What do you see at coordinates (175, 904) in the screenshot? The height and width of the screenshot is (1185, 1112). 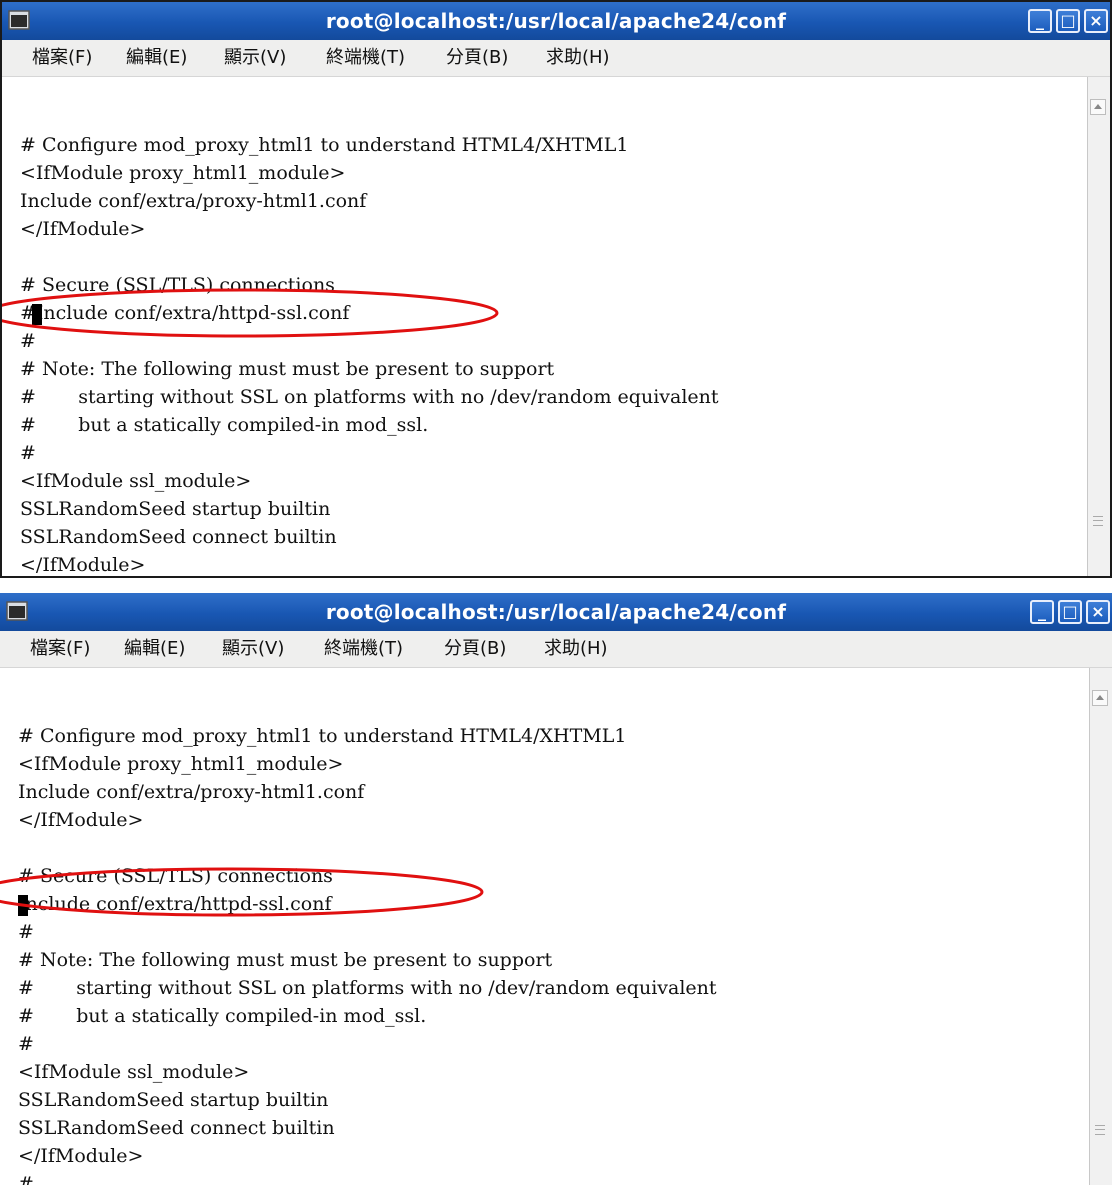 I see `code-line-highlighted: Include conf/extra/httpd-ssl.conf` at bounding box center [175, 904].